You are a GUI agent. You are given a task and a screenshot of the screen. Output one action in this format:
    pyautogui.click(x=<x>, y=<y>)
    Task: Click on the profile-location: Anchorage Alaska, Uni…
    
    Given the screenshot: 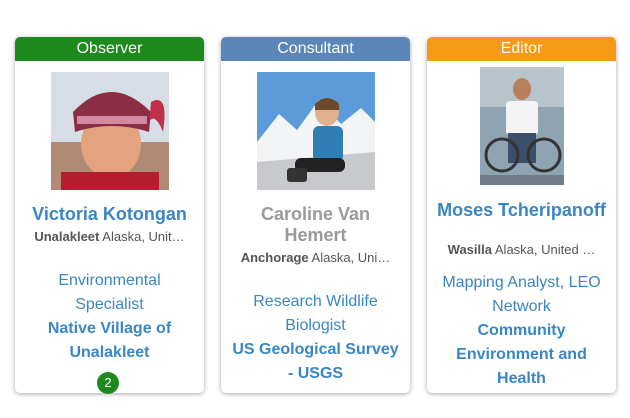 What is the action you would take?
    pyautogui.click(x=315, y=257)
    